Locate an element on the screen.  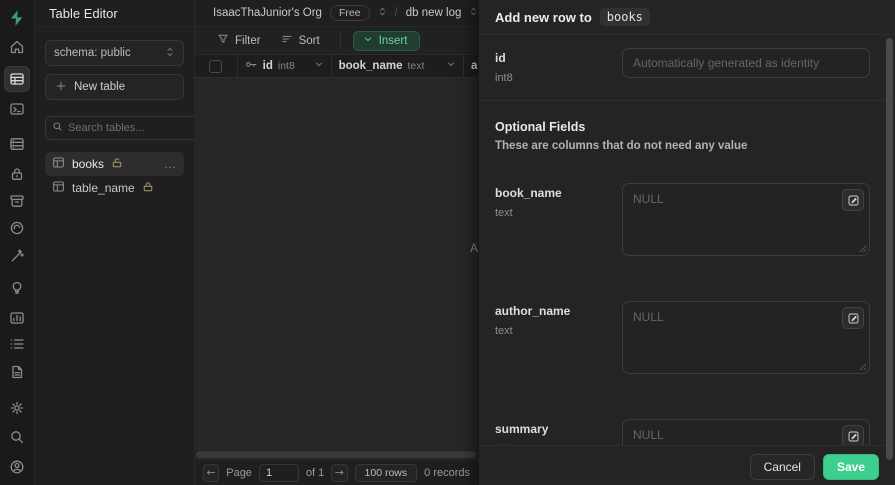
settings-icon is located at coordinates (17, 408).